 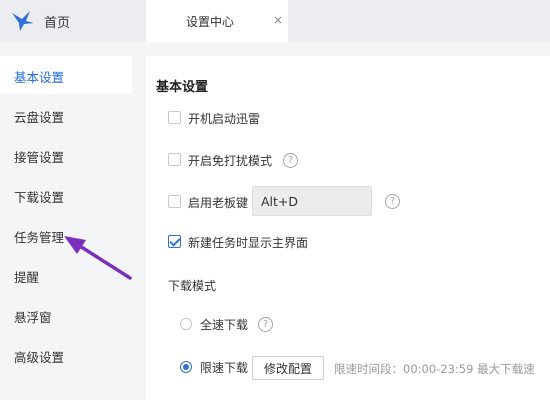 What do you see at coordinates (39, 357) in the screenshot?
I see `sidebar-item-label: 高级设置` at bounding box center [39, 357].